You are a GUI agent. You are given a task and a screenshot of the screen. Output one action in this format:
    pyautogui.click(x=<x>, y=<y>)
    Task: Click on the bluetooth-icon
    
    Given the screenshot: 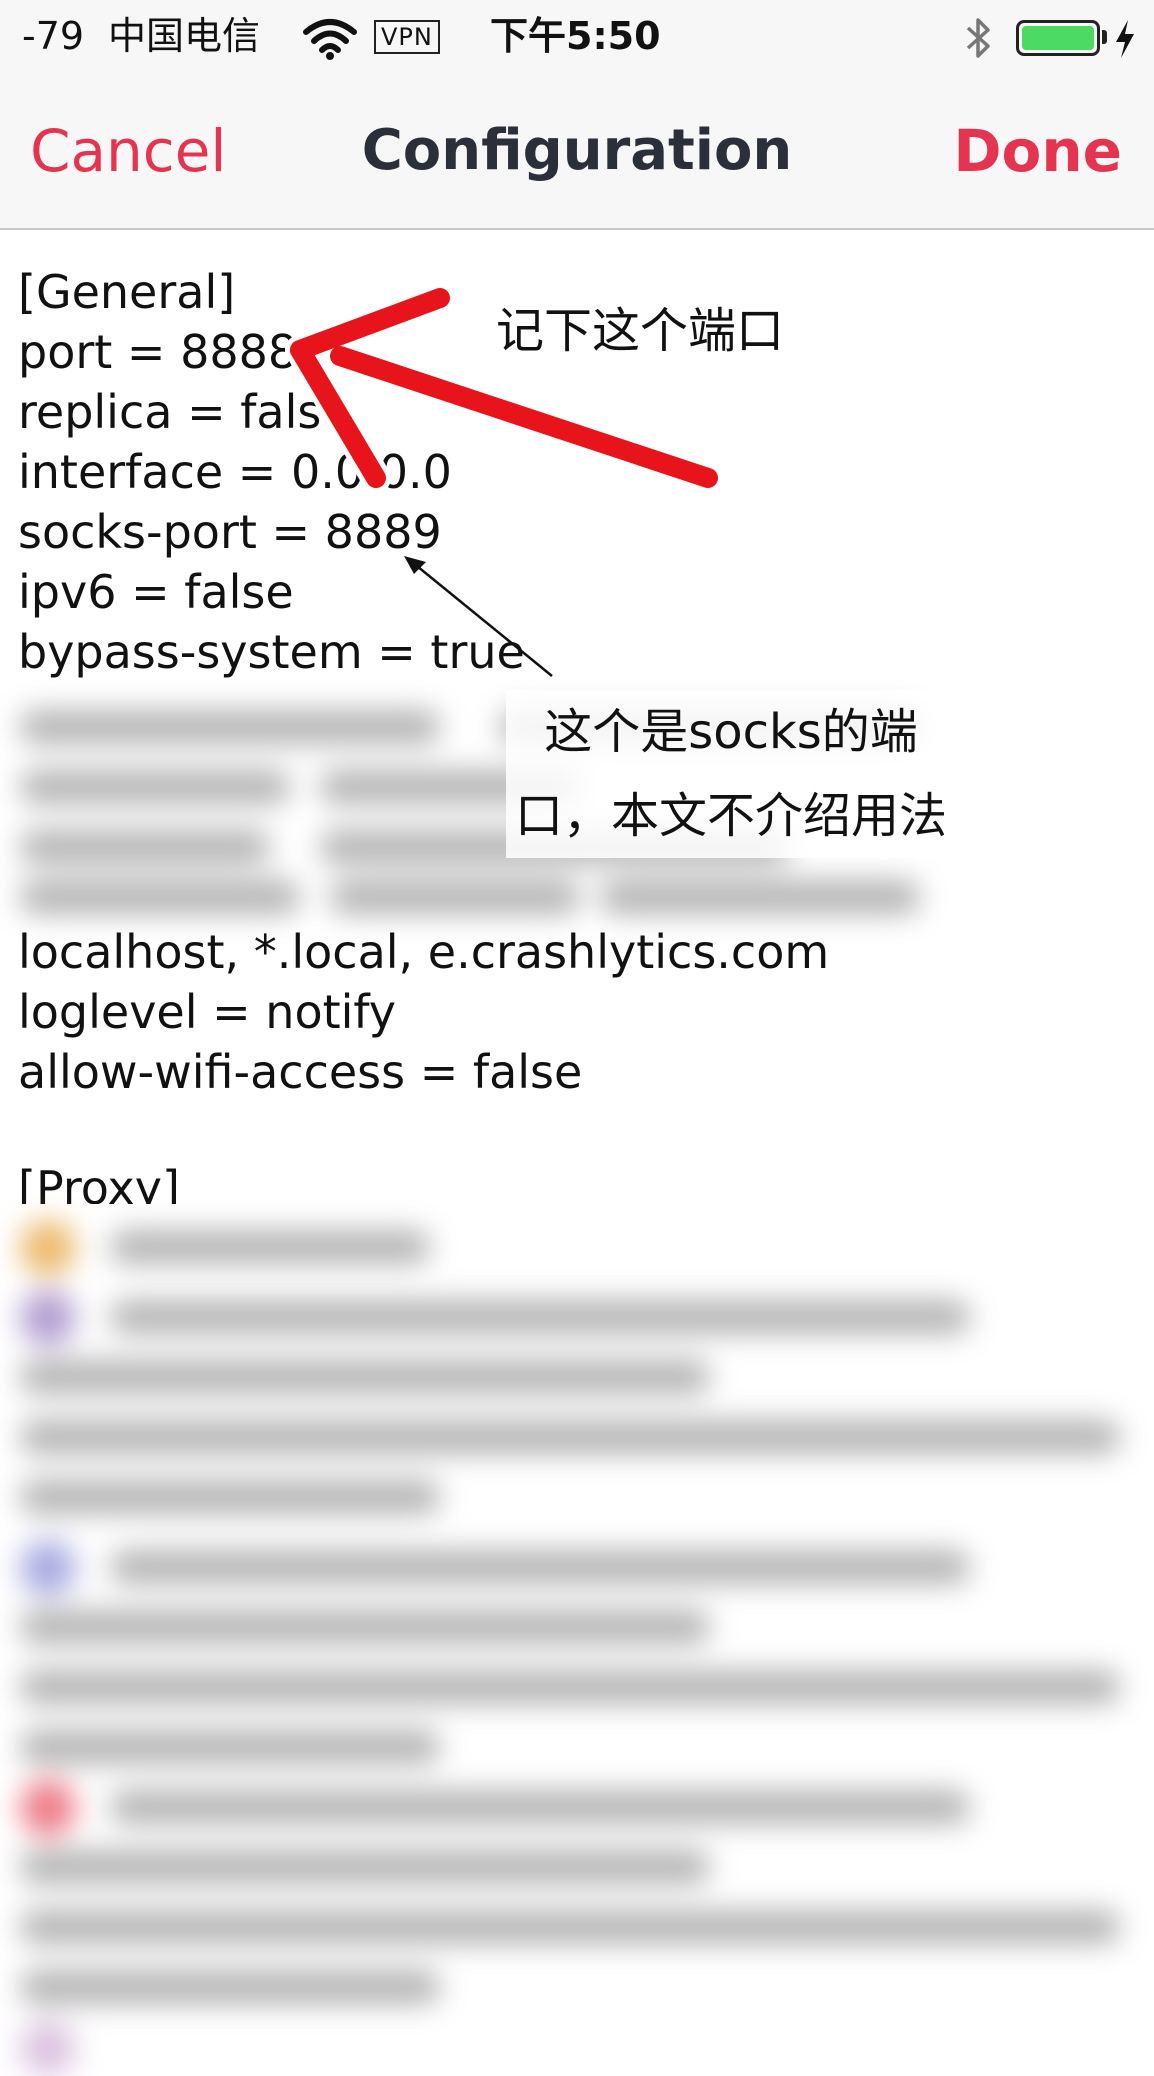 What is the action you would take?
    pyautogui.click(x=978, y=38)
    